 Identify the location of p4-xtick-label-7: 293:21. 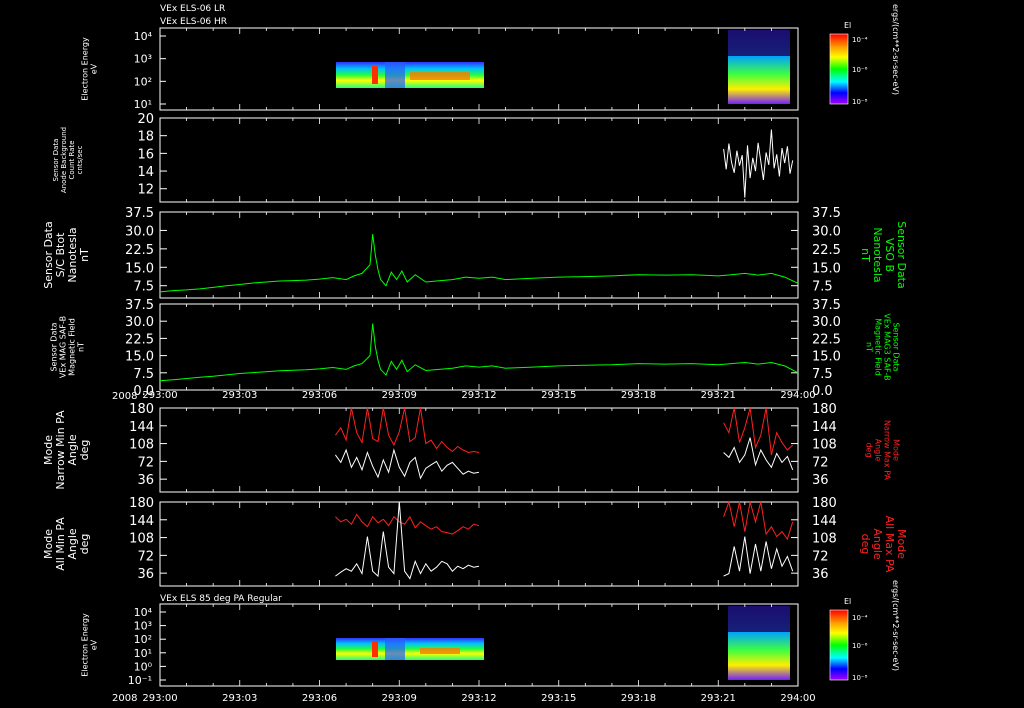
(718, 395).